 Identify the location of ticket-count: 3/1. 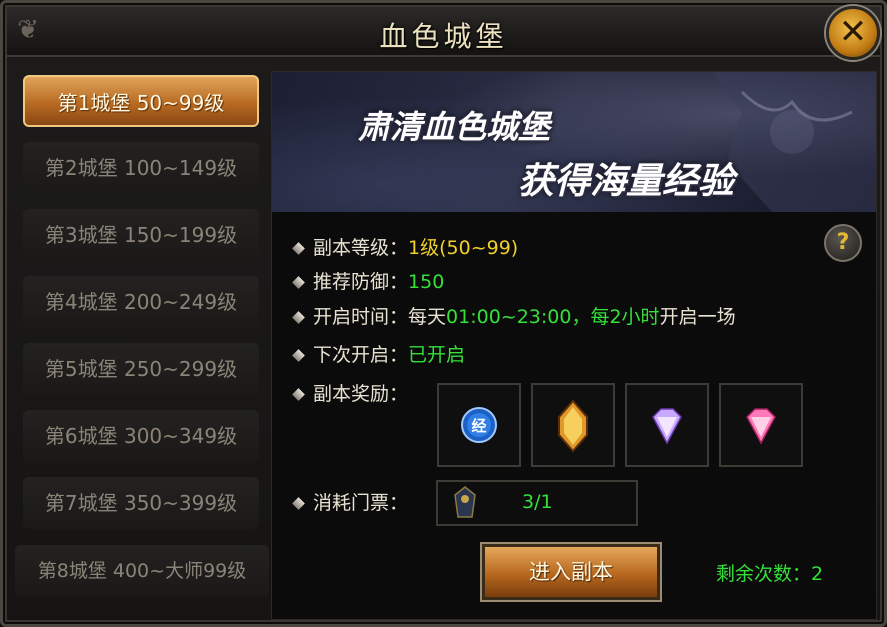
(537, 502).